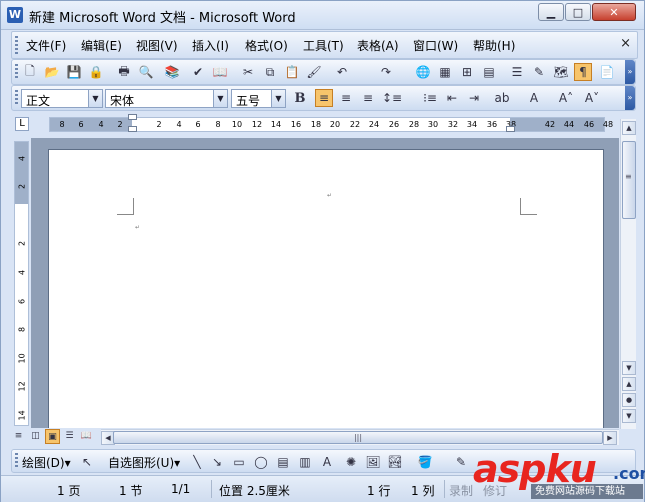 Image resolution: width=645 pixels, height=502 pixels. What do you see at coordinates (266, 45) in the screenshot?
I see `menu-format: 格式(O)` at bounding box center [266, 45].